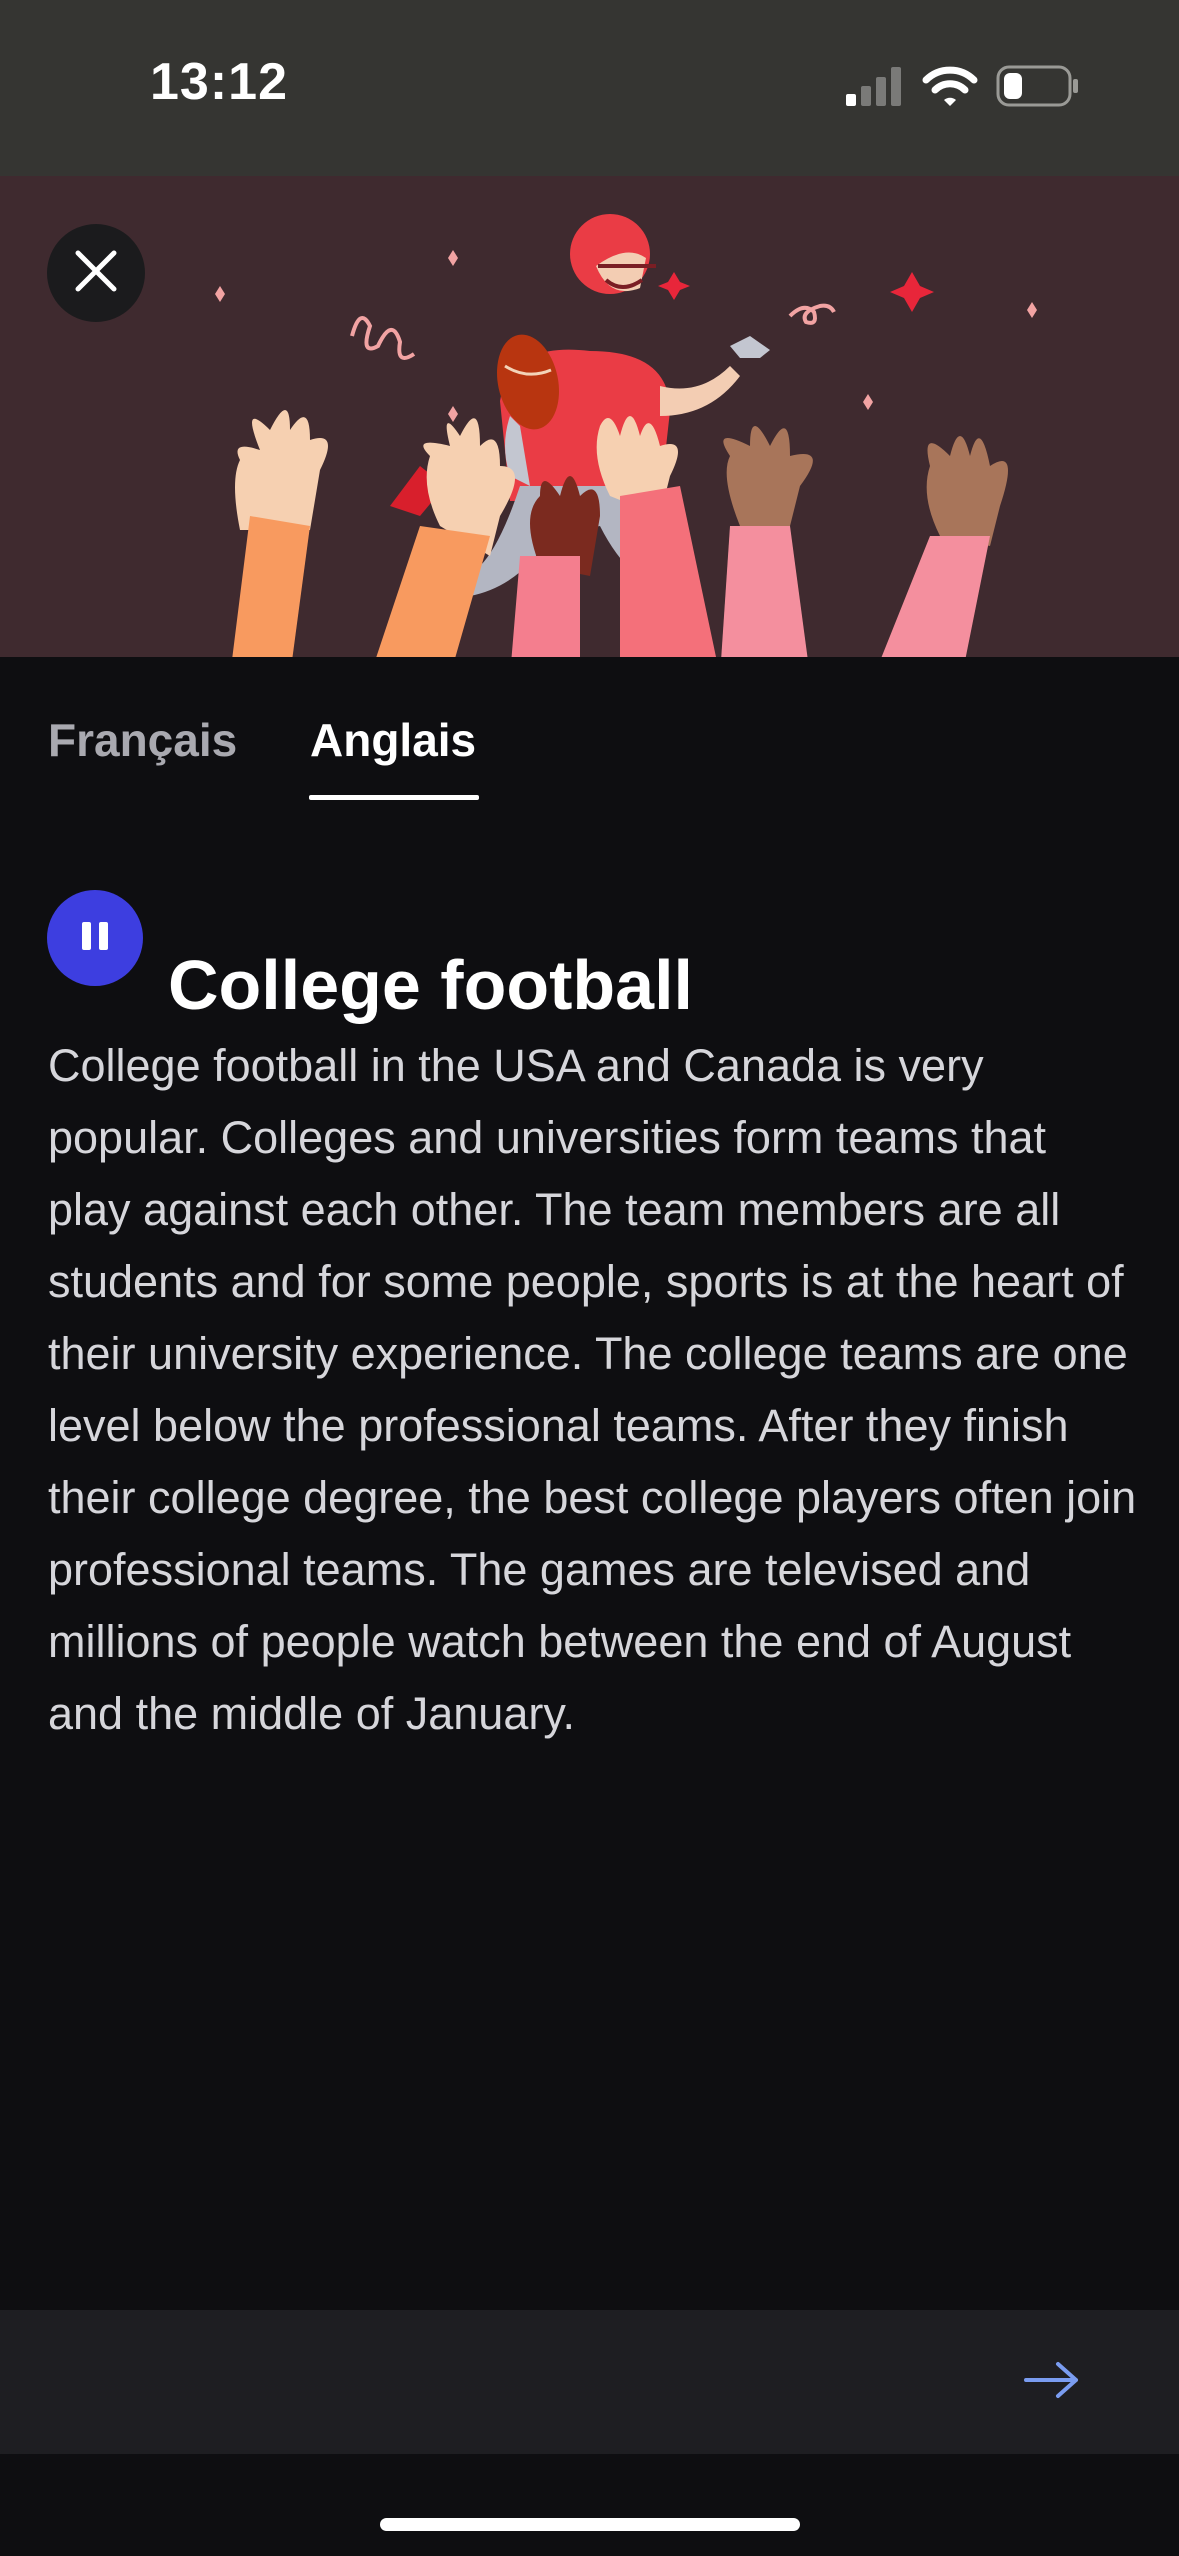 The width and height of the screenshot is (1179, 2556). I want to click on status-time: 13:12, so click(219, 82).